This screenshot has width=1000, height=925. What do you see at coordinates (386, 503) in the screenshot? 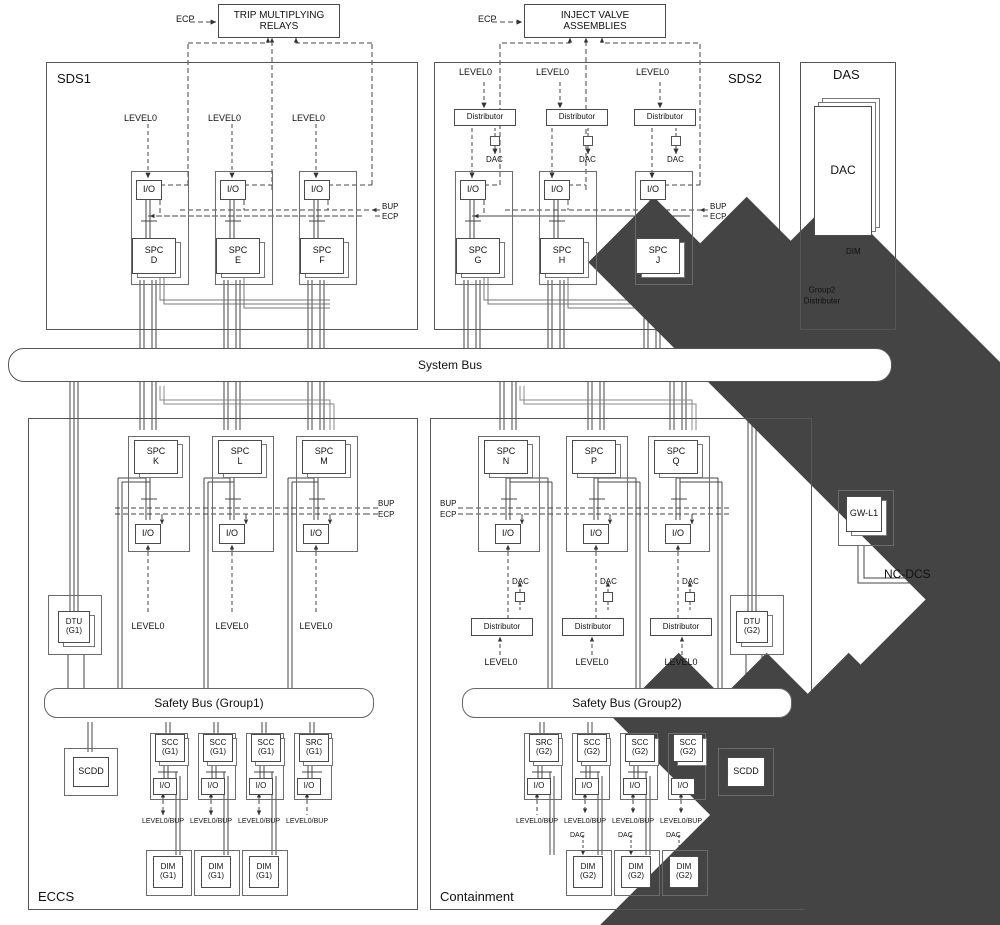
I see `eccs-bup-label: BUP` at bounding box center [386, 503].